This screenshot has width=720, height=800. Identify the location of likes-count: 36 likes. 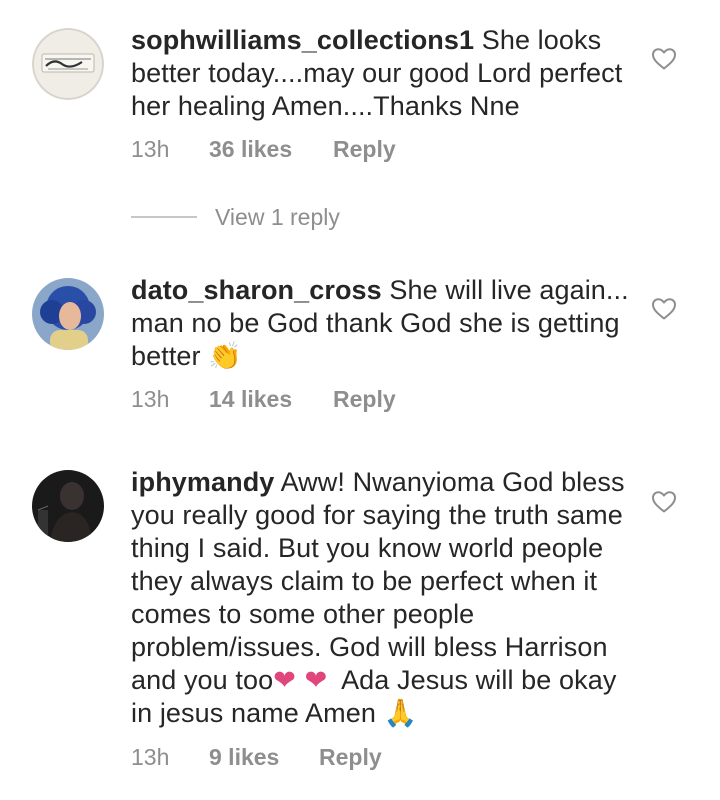
(271, 149).